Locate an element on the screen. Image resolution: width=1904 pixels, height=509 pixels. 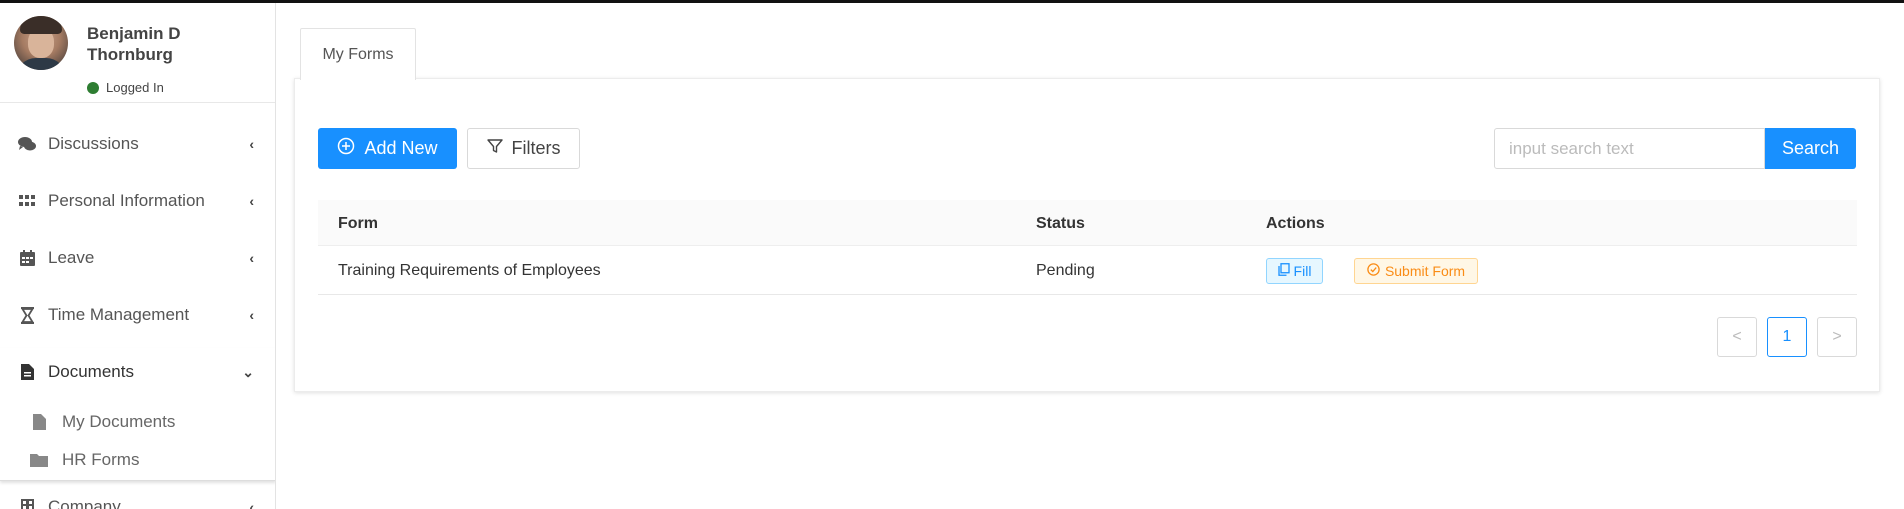
documents-section: Documents ⌄ My Documents HR Forms is located at coordinates (137, 414).